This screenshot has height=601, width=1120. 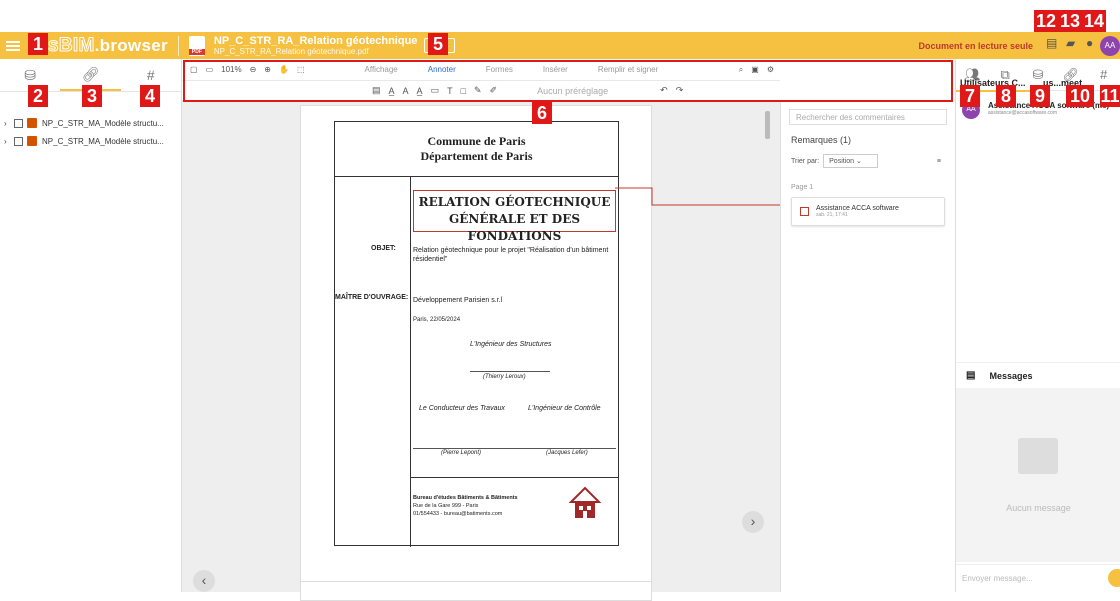 What do you see at coordinates (753, 522) in the screenshot?
I see `next-page-button: ›` at bounding box center [753, 522].